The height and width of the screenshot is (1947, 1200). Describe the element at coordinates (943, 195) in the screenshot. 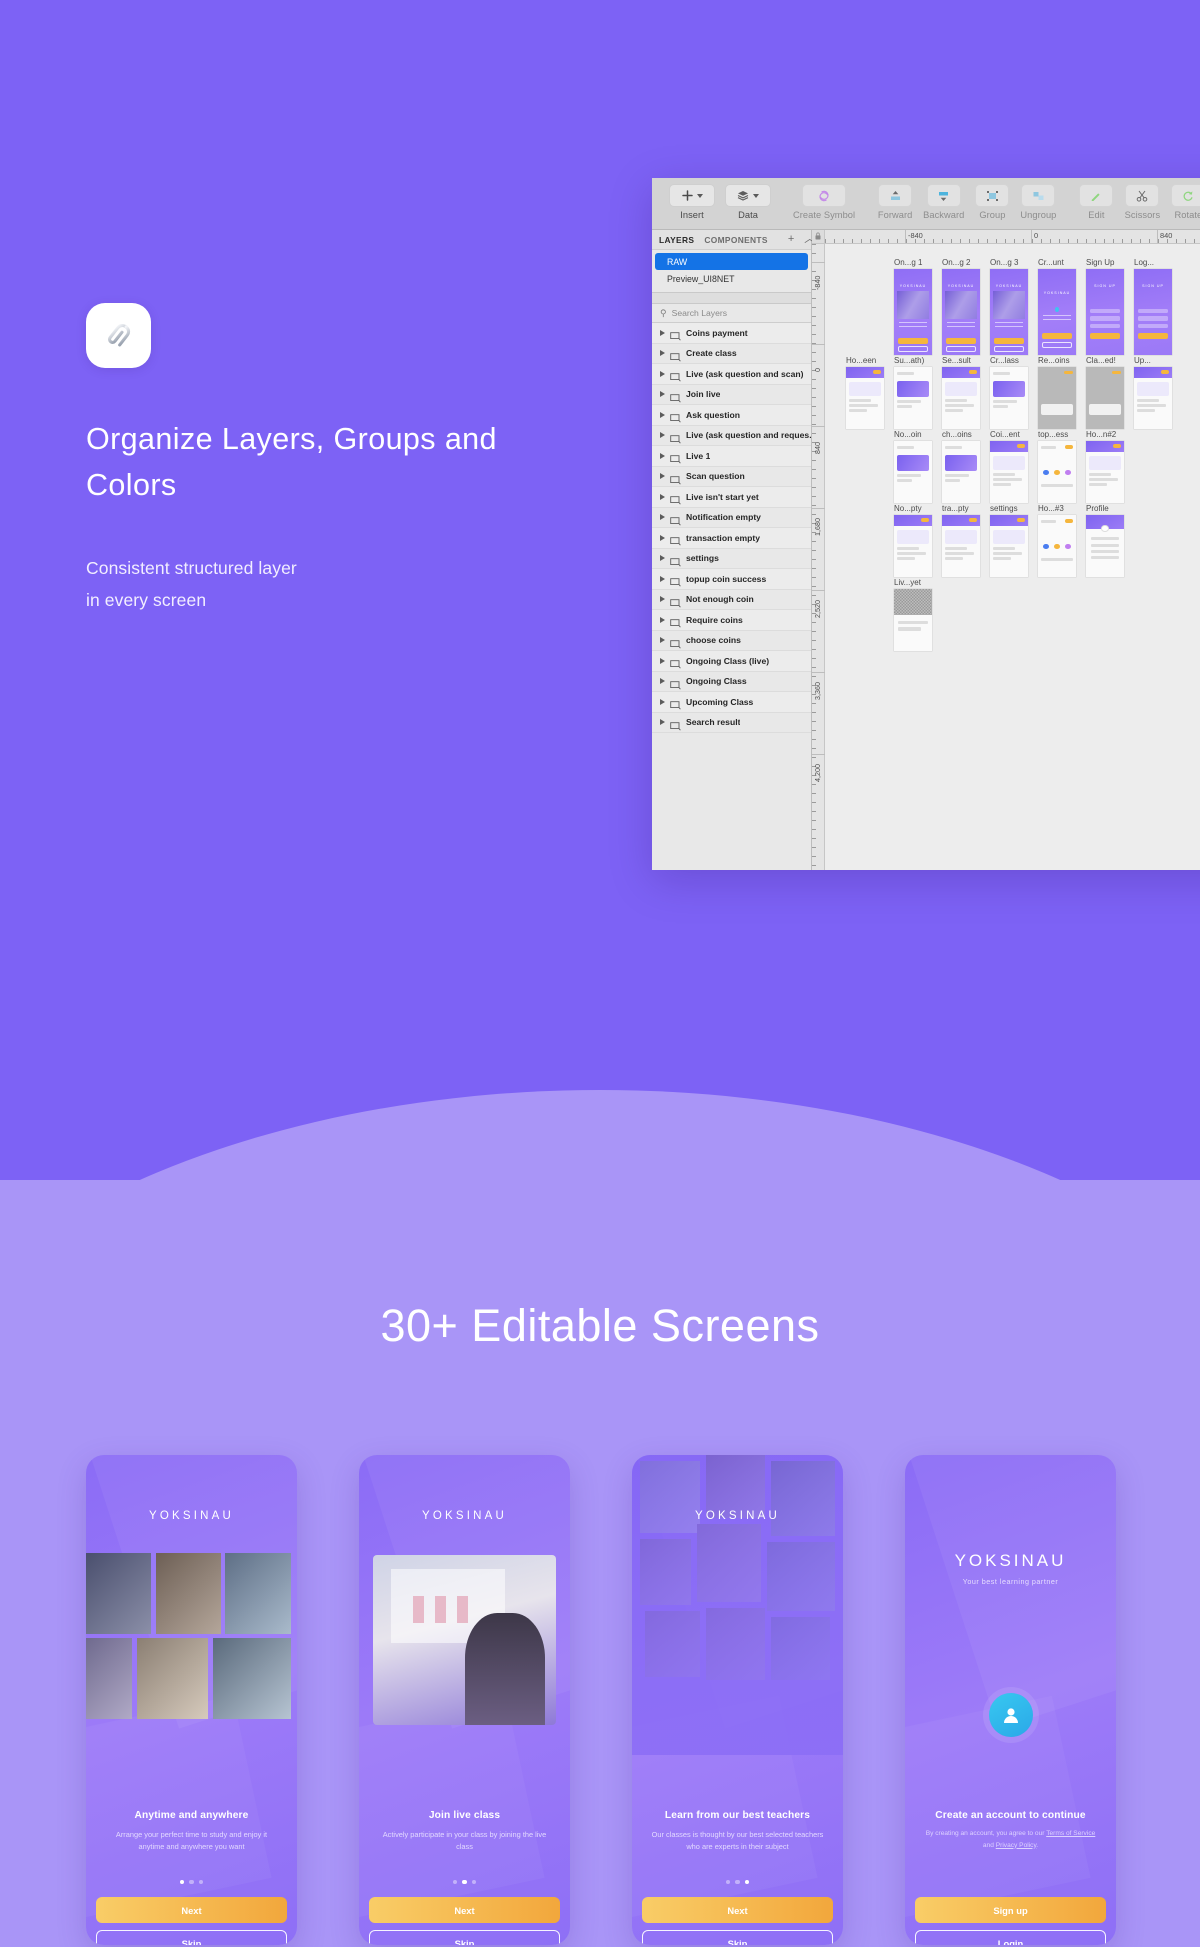

I see `backward-button` at that location.